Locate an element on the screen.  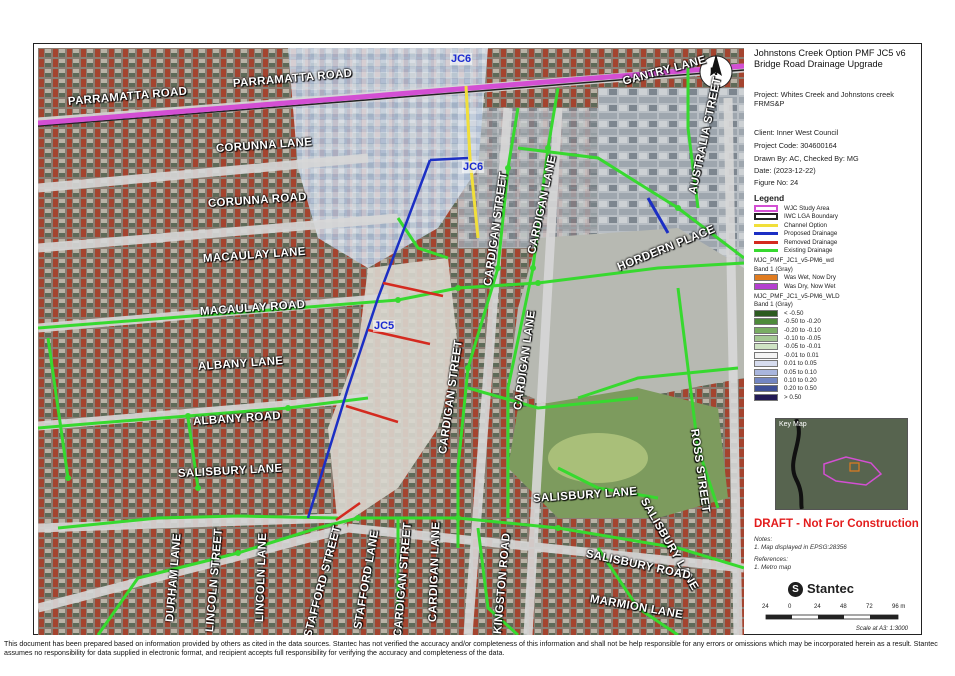
legend-item-label: -0.10 to -0.05 is located at coordinates (802, 338).